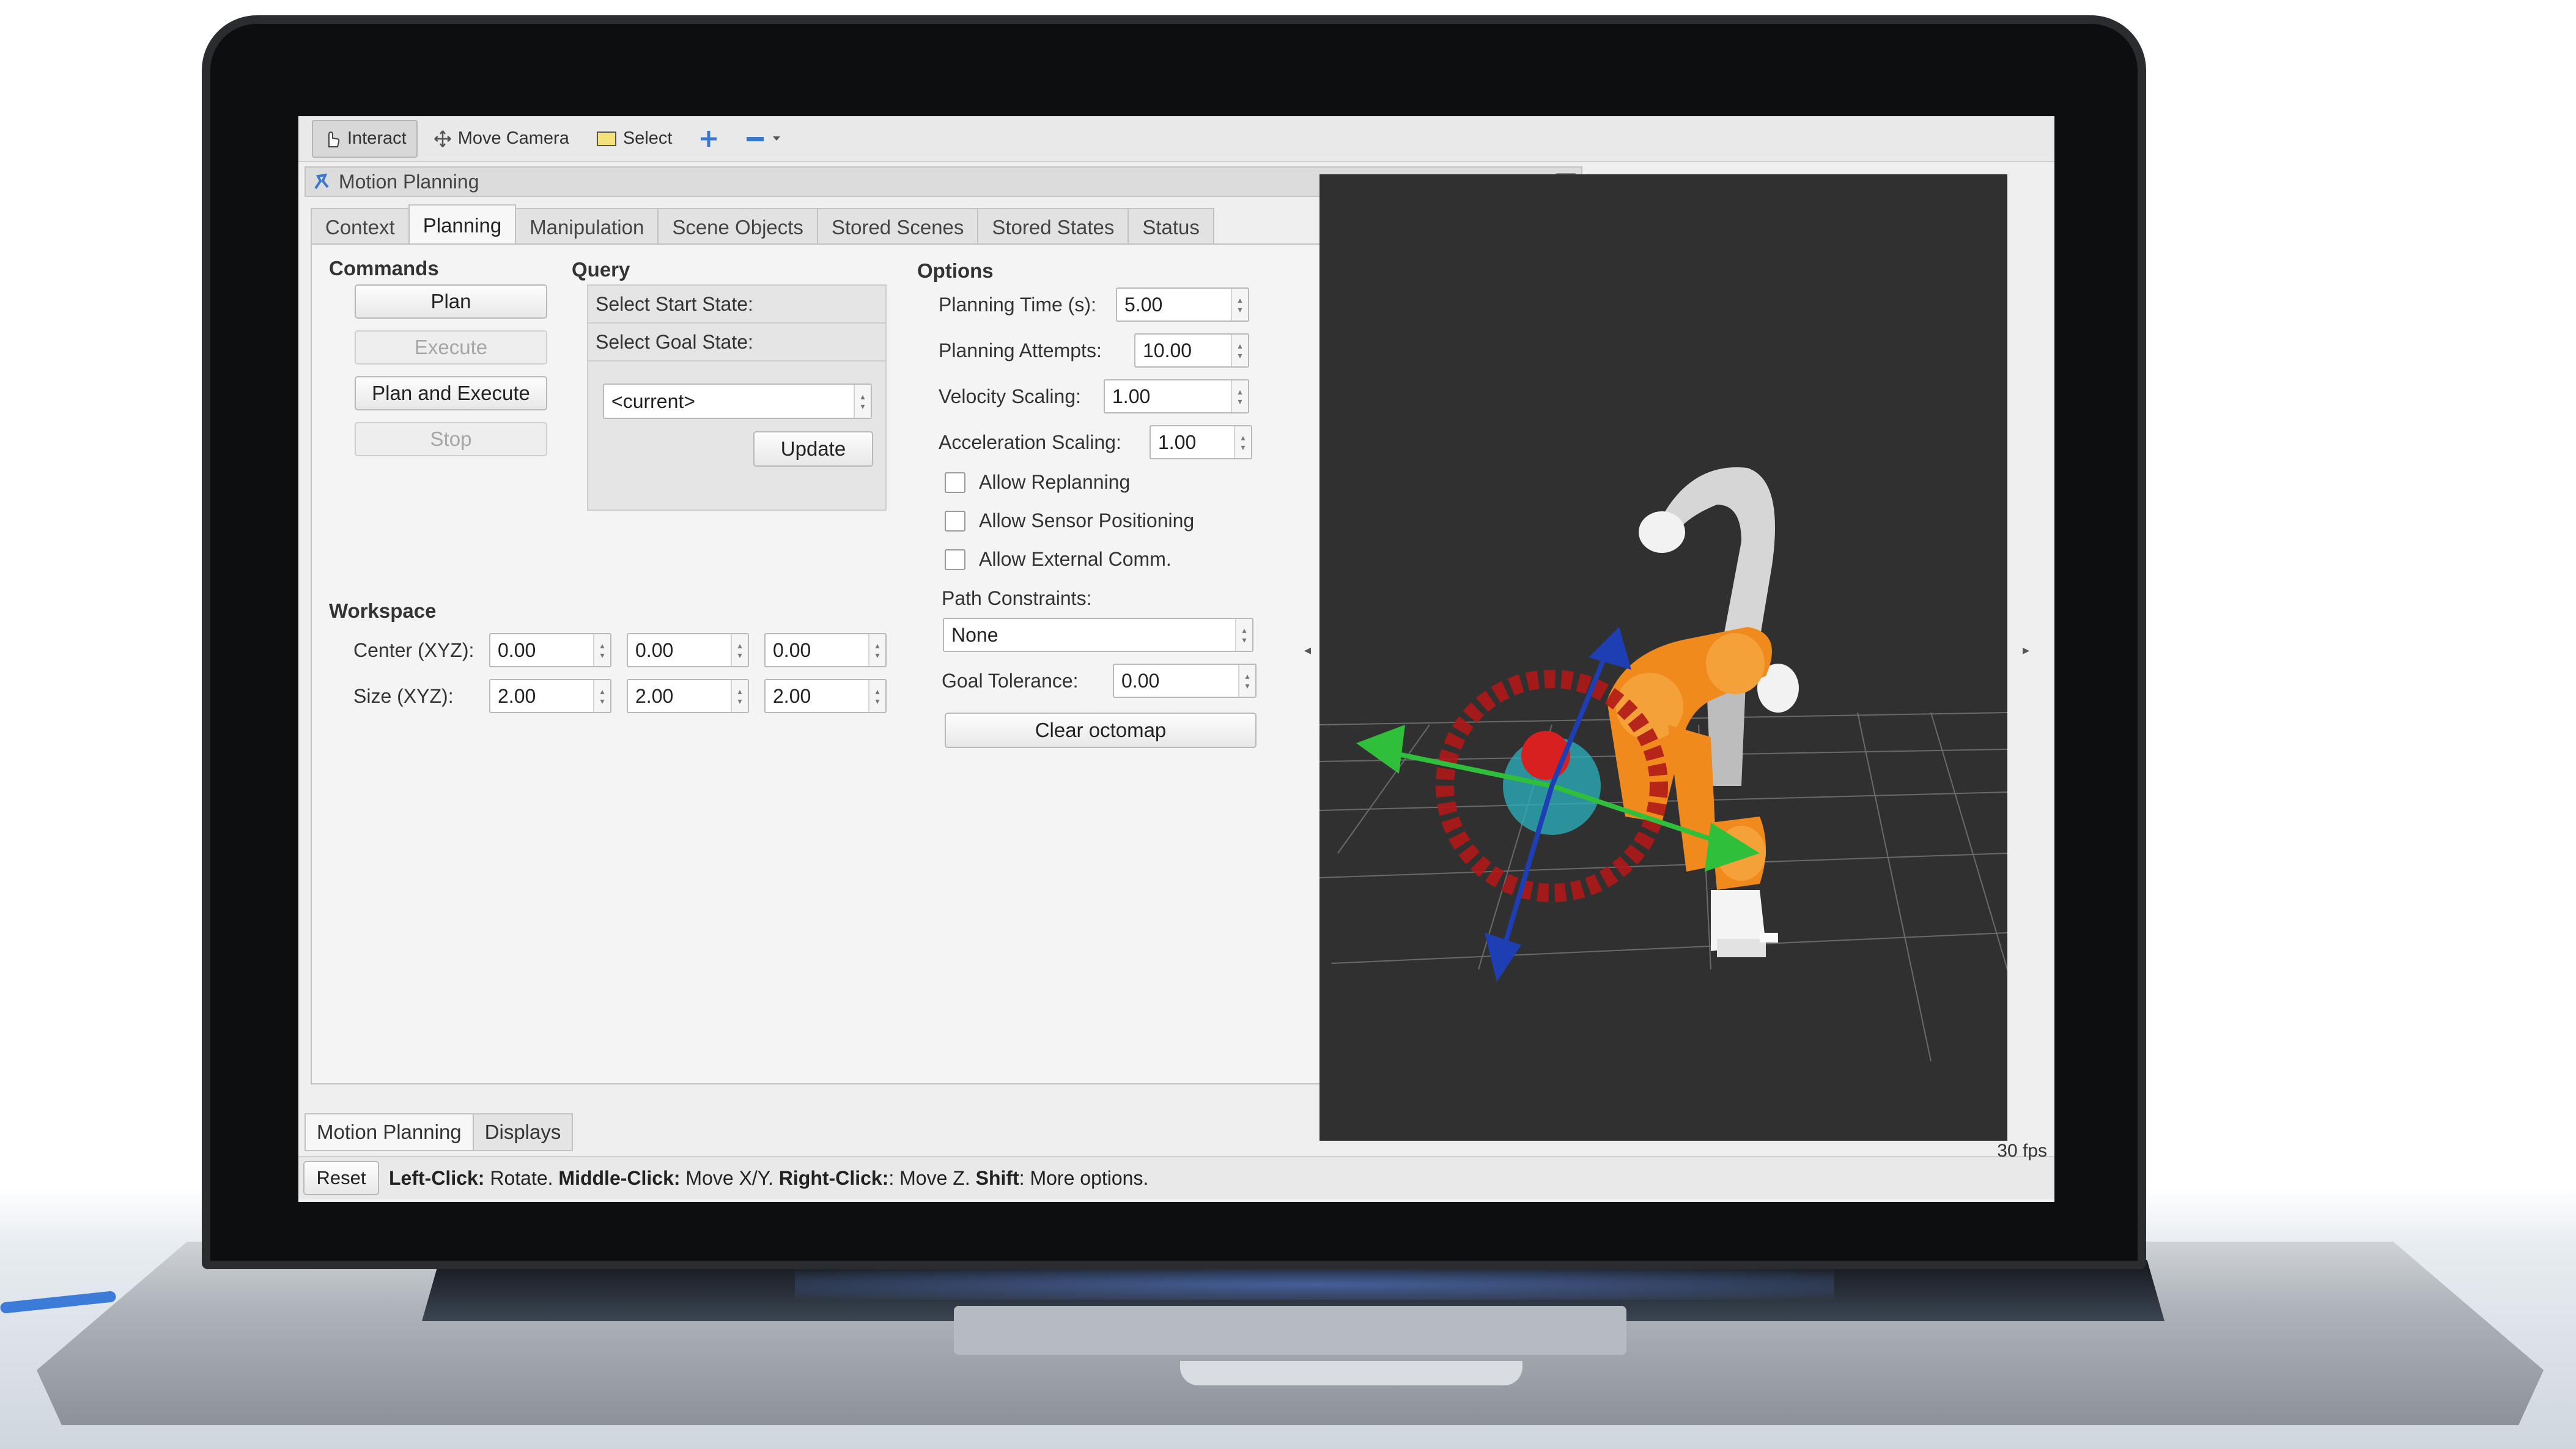  Describe the element at coordinates (1351, 1373) in the screenshot. I see `laptop-notch` at that location.